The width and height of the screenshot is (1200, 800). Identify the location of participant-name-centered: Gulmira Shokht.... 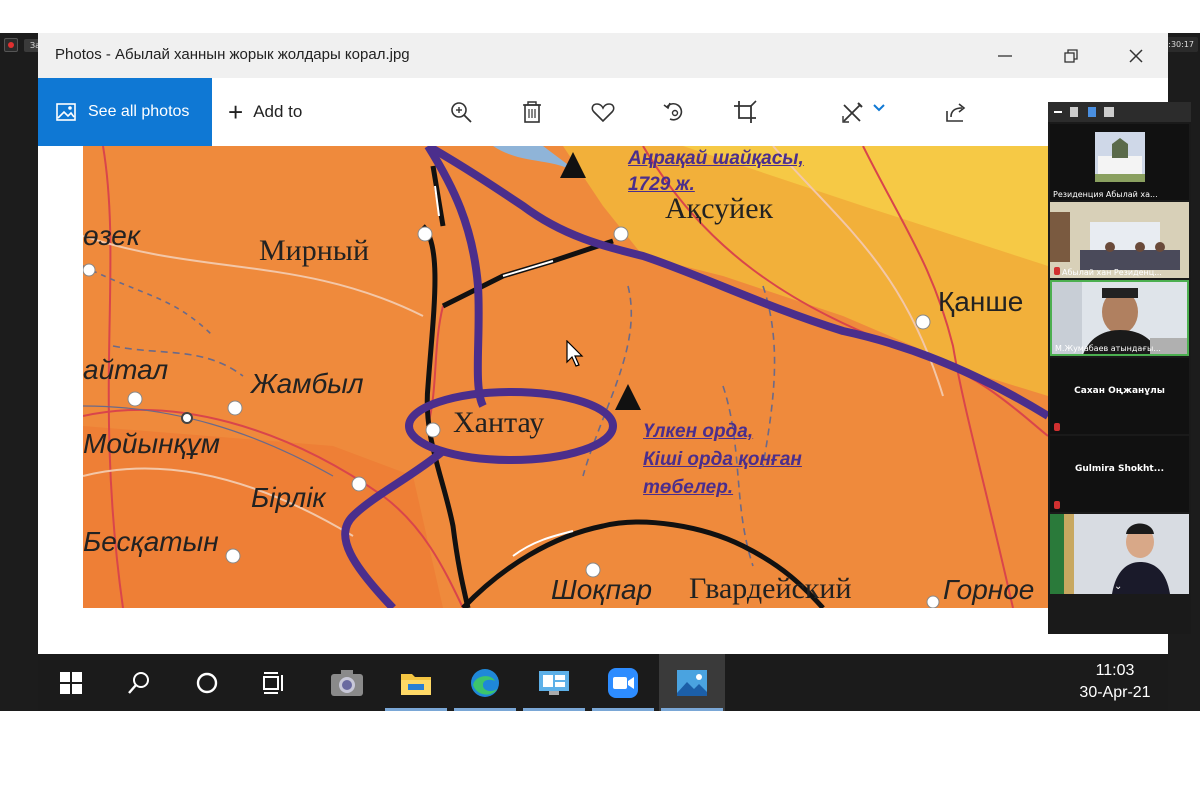
(1119, 469).